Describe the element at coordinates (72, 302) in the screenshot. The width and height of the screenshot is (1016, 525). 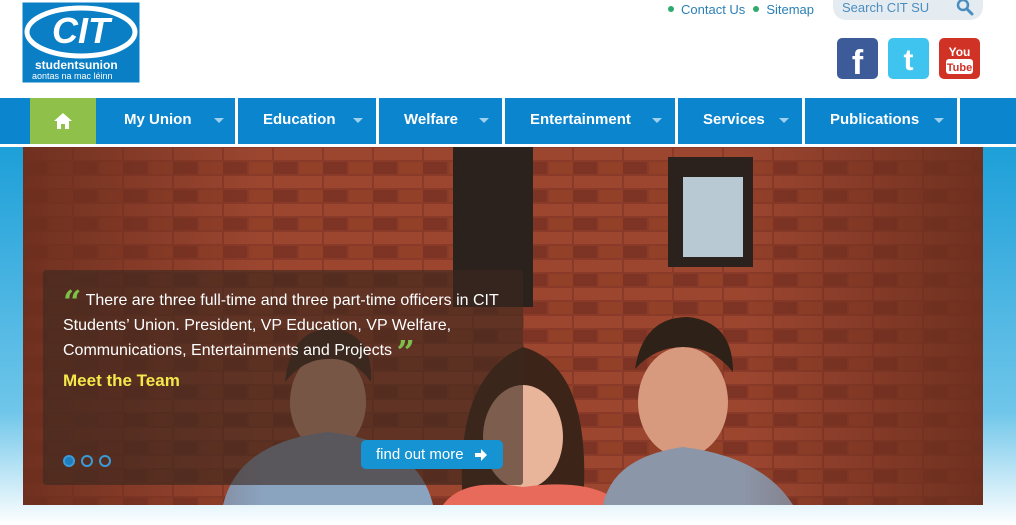
I see `open-quote-icon: “` at that location.